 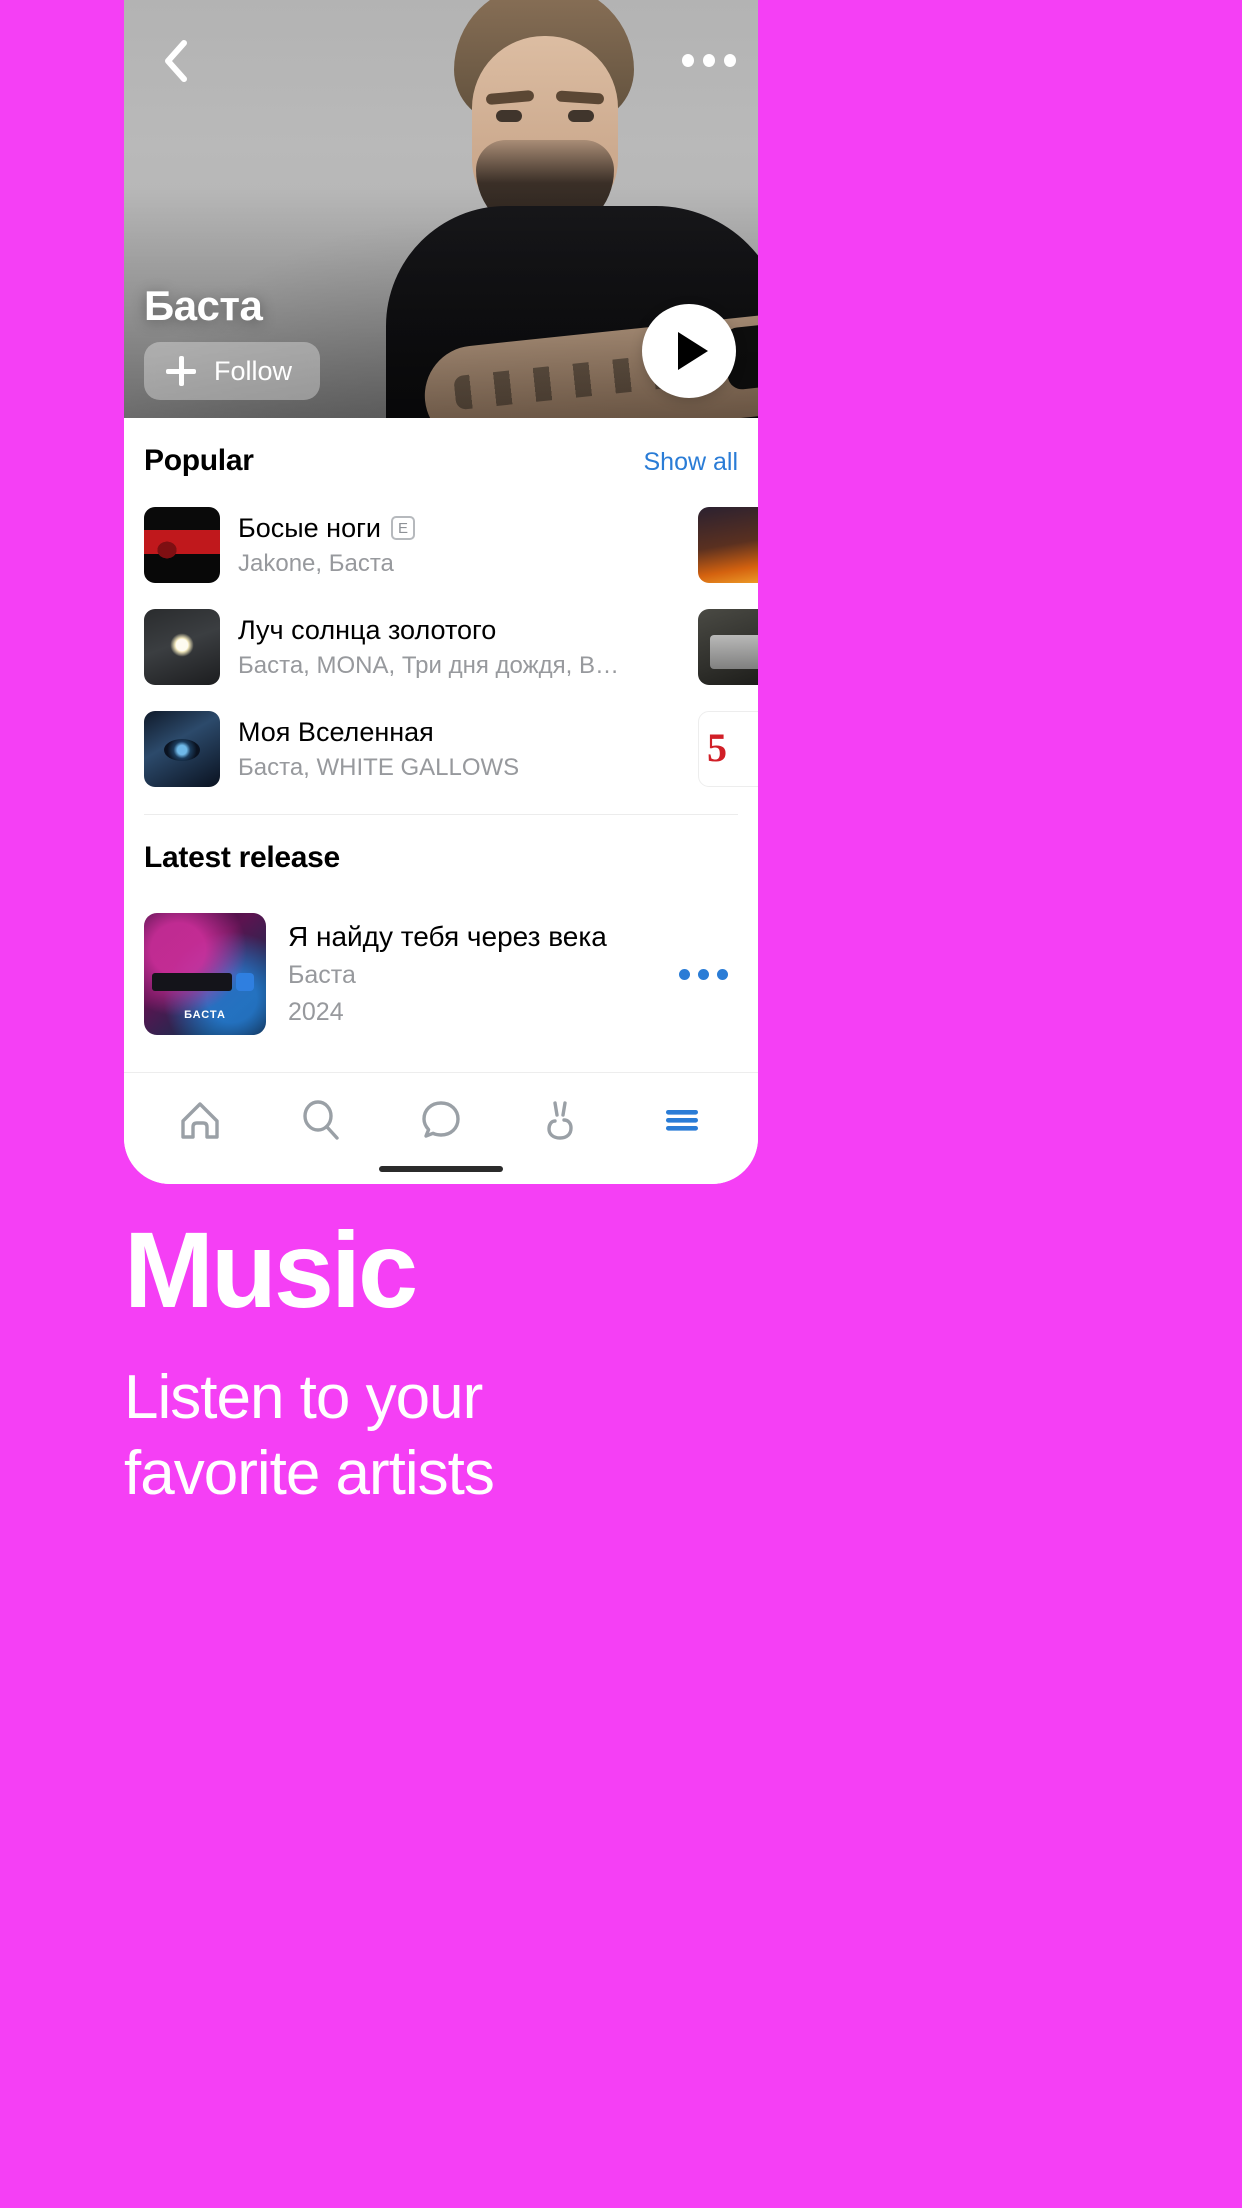 I want to click on album-artist: Баста, so click(x=322, y=975).